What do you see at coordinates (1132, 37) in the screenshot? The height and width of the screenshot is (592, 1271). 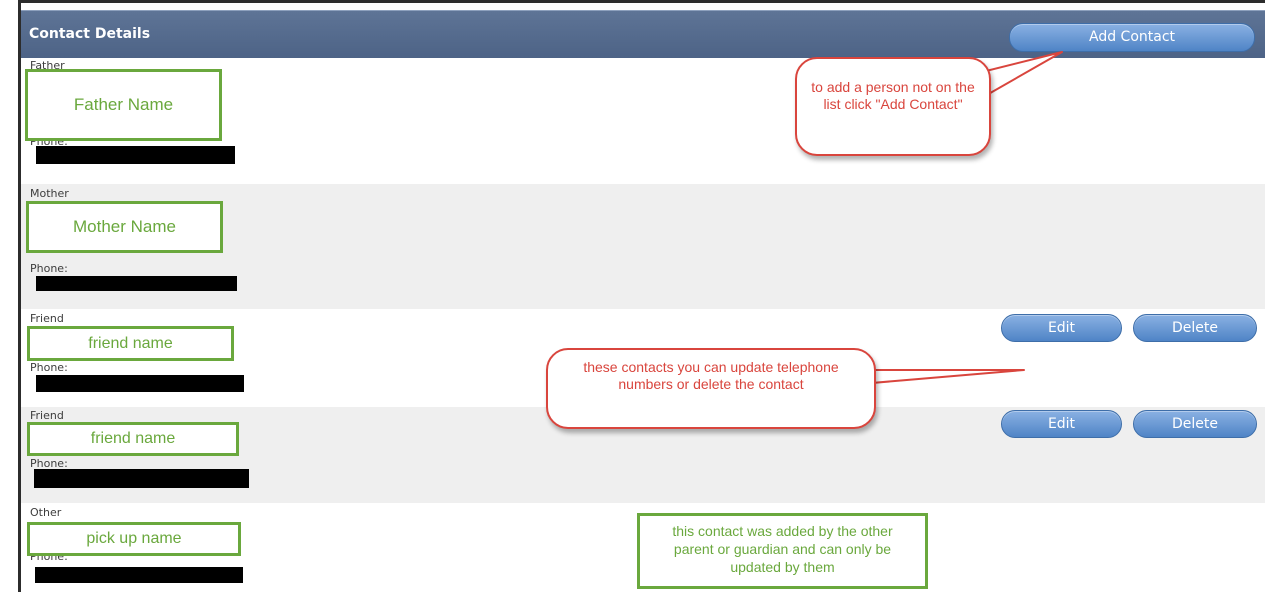 I see `add-contact-button: Add Contact` at bounding box center [1132, 37].